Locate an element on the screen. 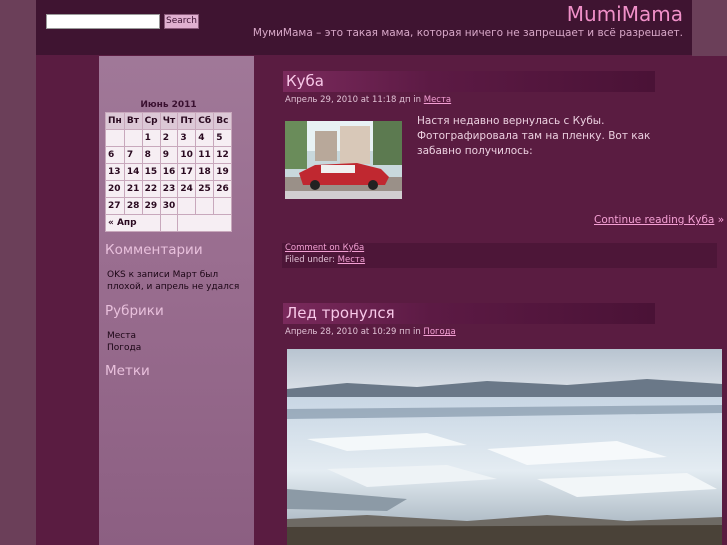 The height and width of the screenshot is (545, 727). cuba-photo-image is located at coordinates (343, 160).